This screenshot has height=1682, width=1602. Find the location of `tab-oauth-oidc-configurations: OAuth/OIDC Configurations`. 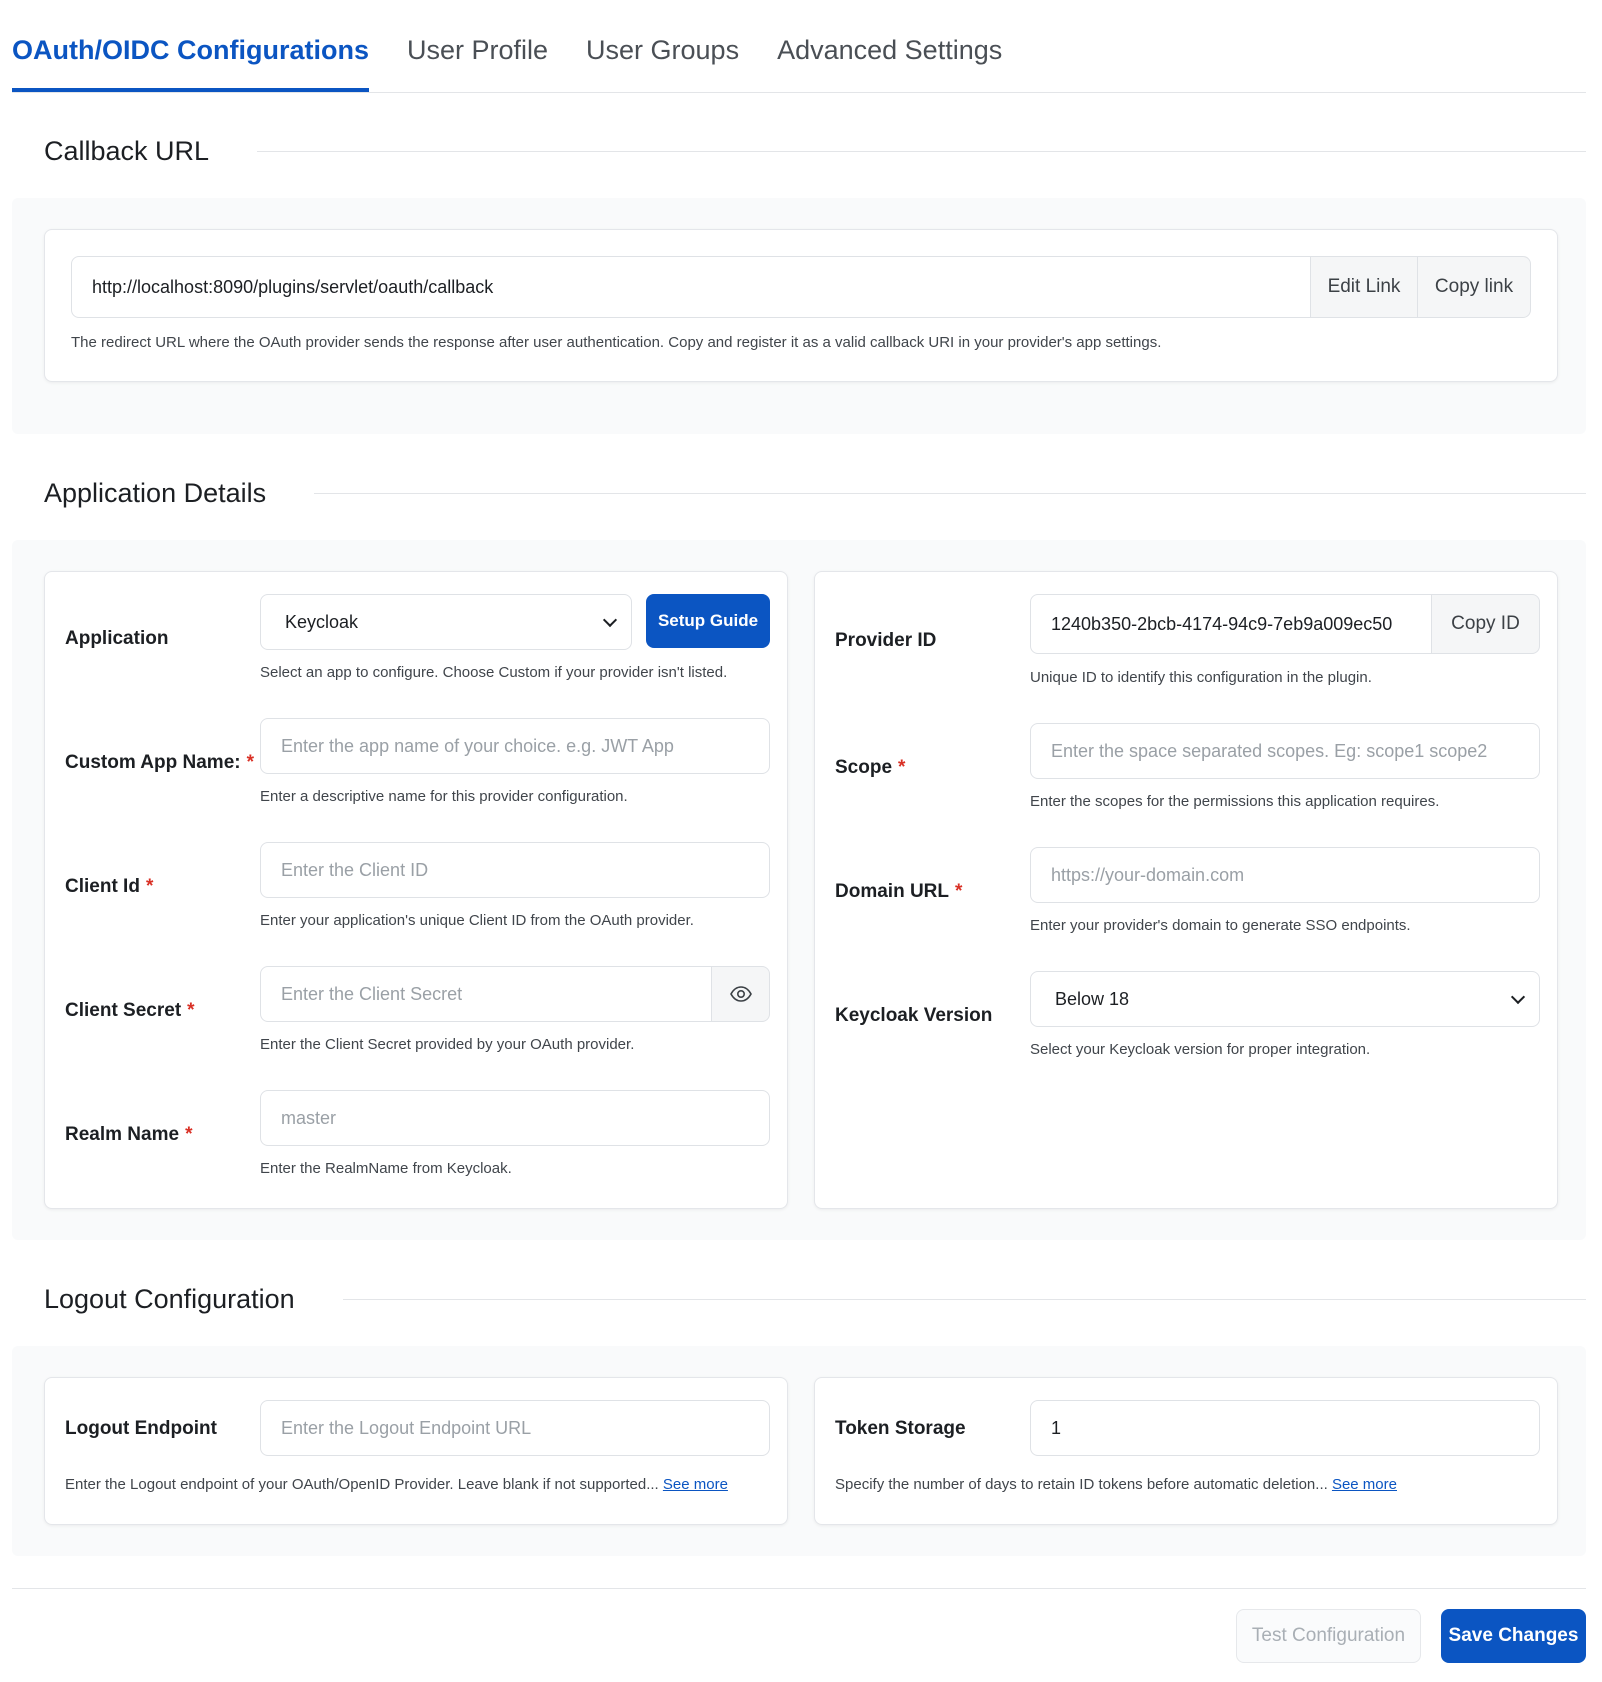

tab-oauth-oidc-configurations: OAuth/OIDC Configurations is located at coordinates (190, 46).